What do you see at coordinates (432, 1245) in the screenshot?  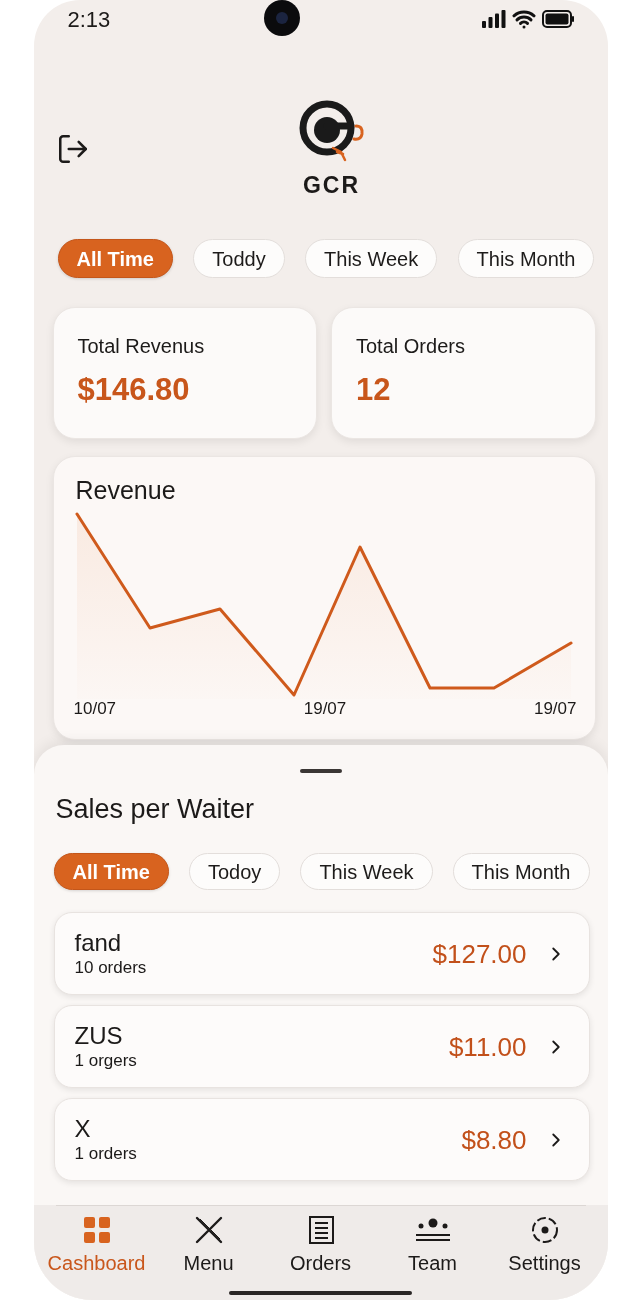 I see `nav-tab: Team` at bounding box center [432, 1245].